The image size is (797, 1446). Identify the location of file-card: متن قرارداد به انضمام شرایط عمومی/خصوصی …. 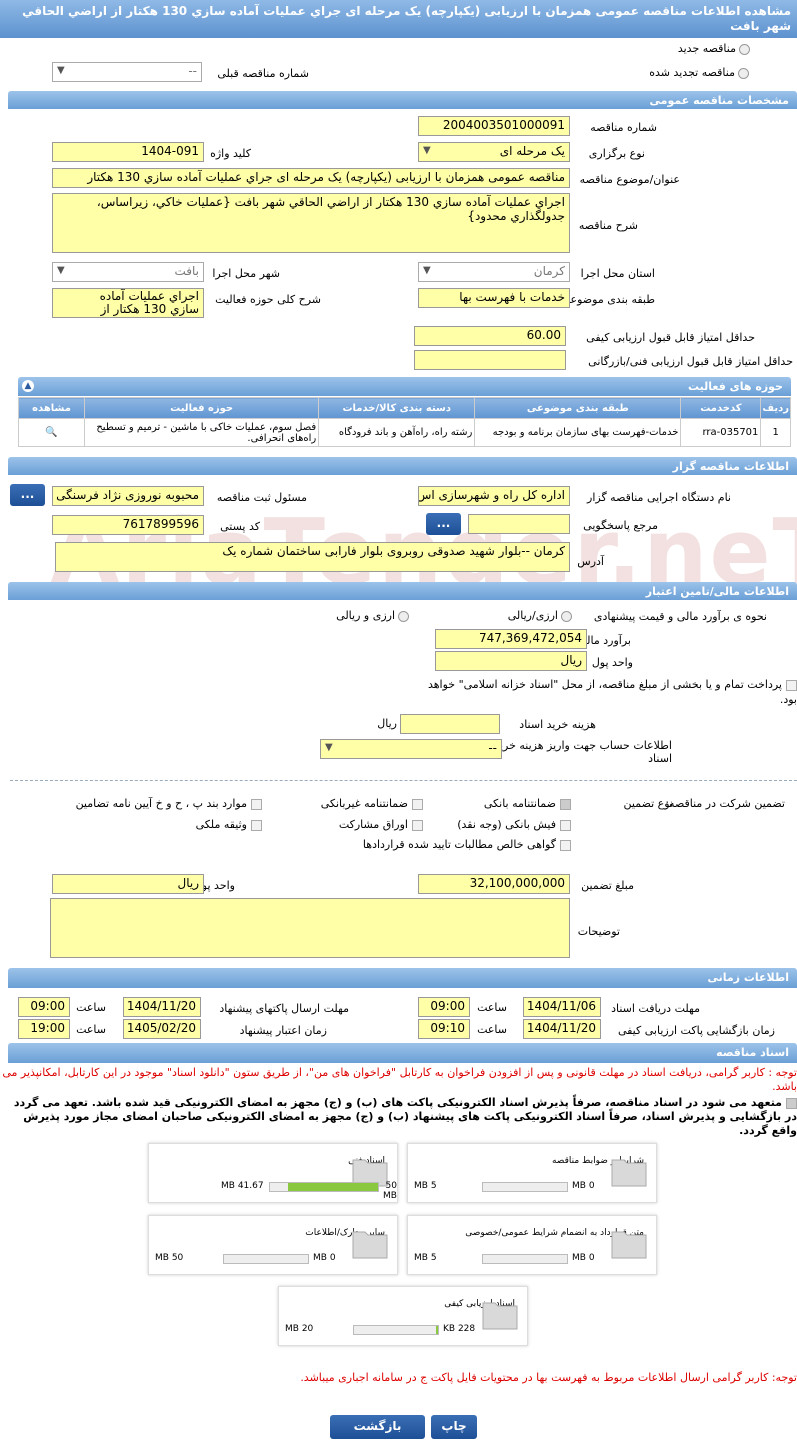
(532, 1245).